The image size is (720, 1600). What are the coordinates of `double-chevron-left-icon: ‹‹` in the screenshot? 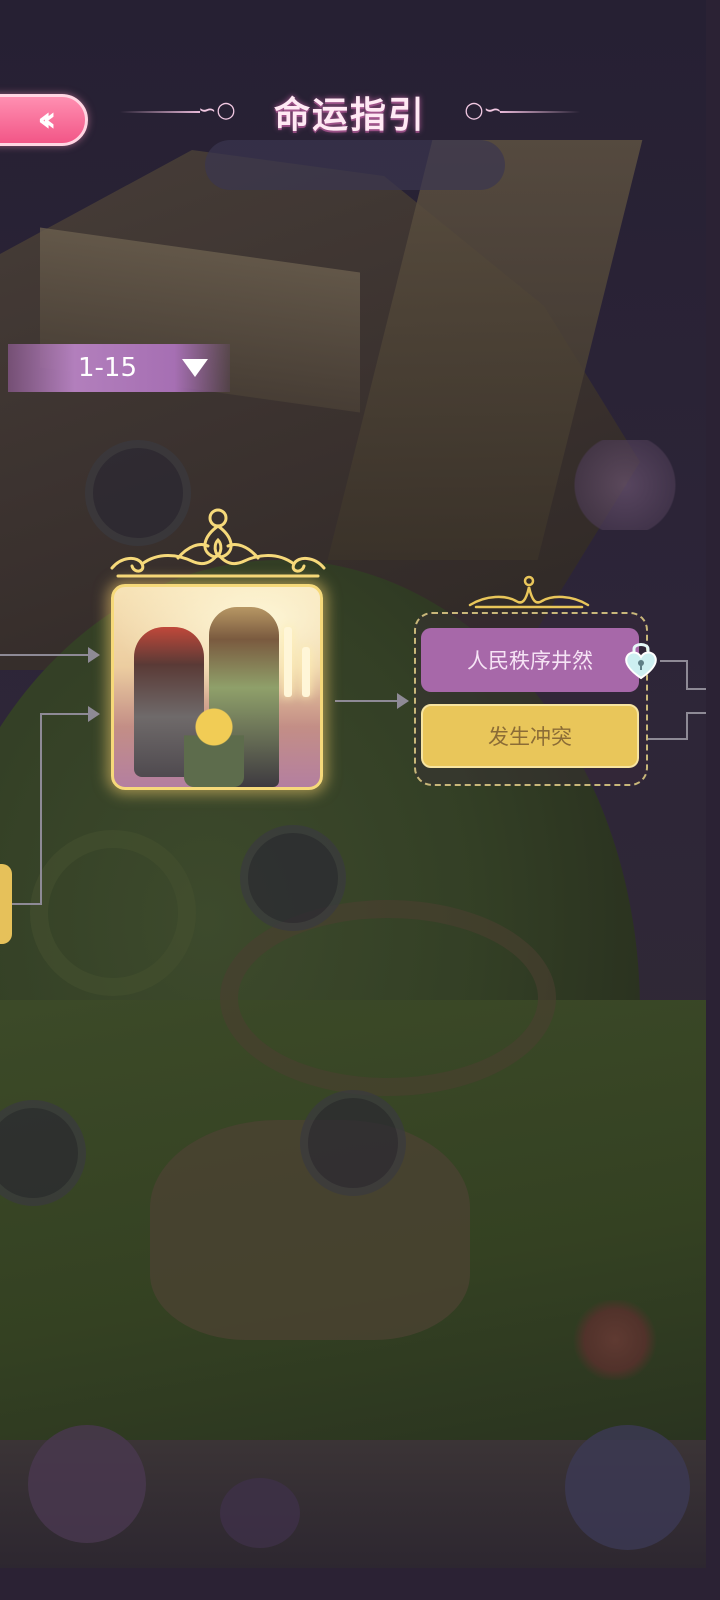 It's located at (46, 119).